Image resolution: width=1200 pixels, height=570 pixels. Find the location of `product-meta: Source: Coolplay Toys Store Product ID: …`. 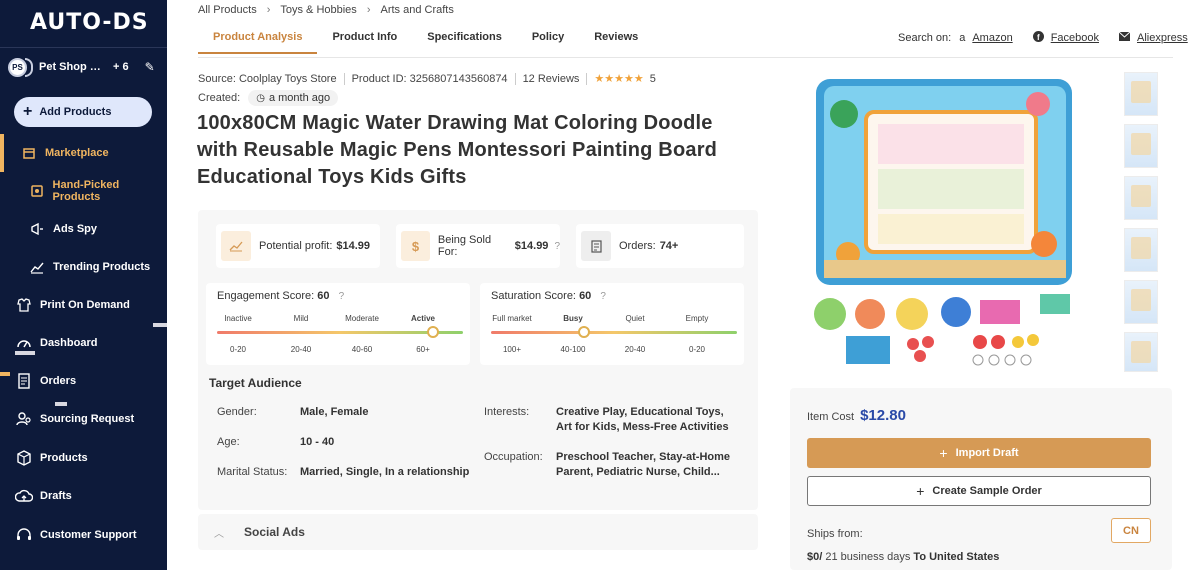

product-meta: Source: Coolplay Toys Store Product ID: … is located at coordinates (427, 78).